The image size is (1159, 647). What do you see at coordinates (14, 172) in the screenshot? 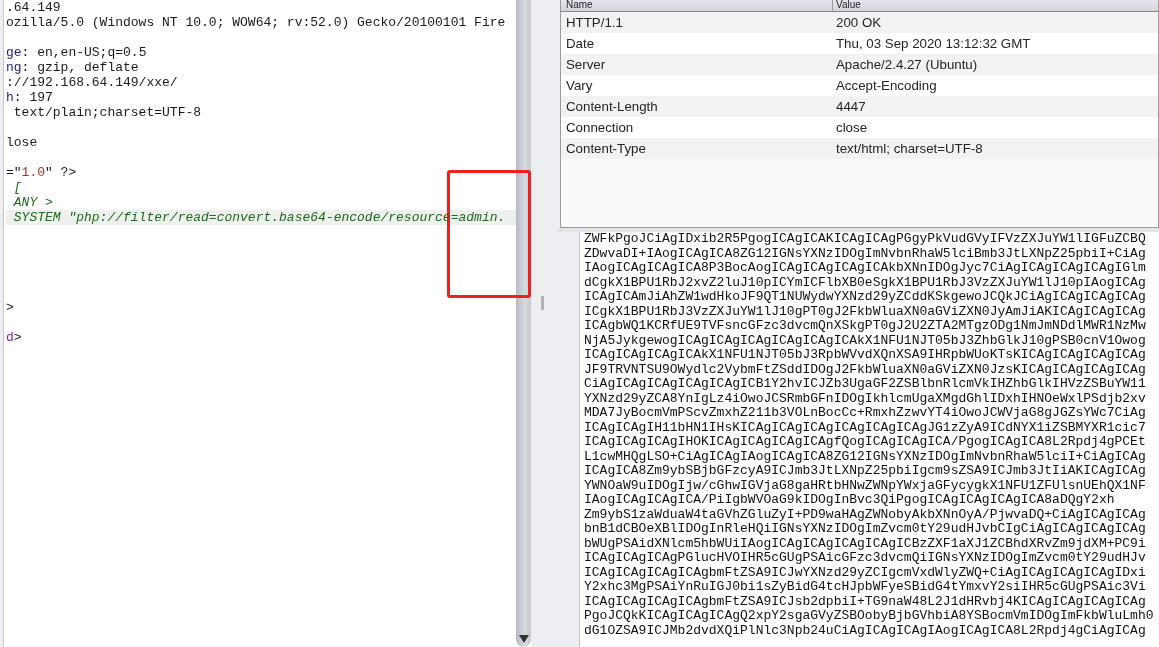
I see `code-text: ="` at bounding box center [14, 172].